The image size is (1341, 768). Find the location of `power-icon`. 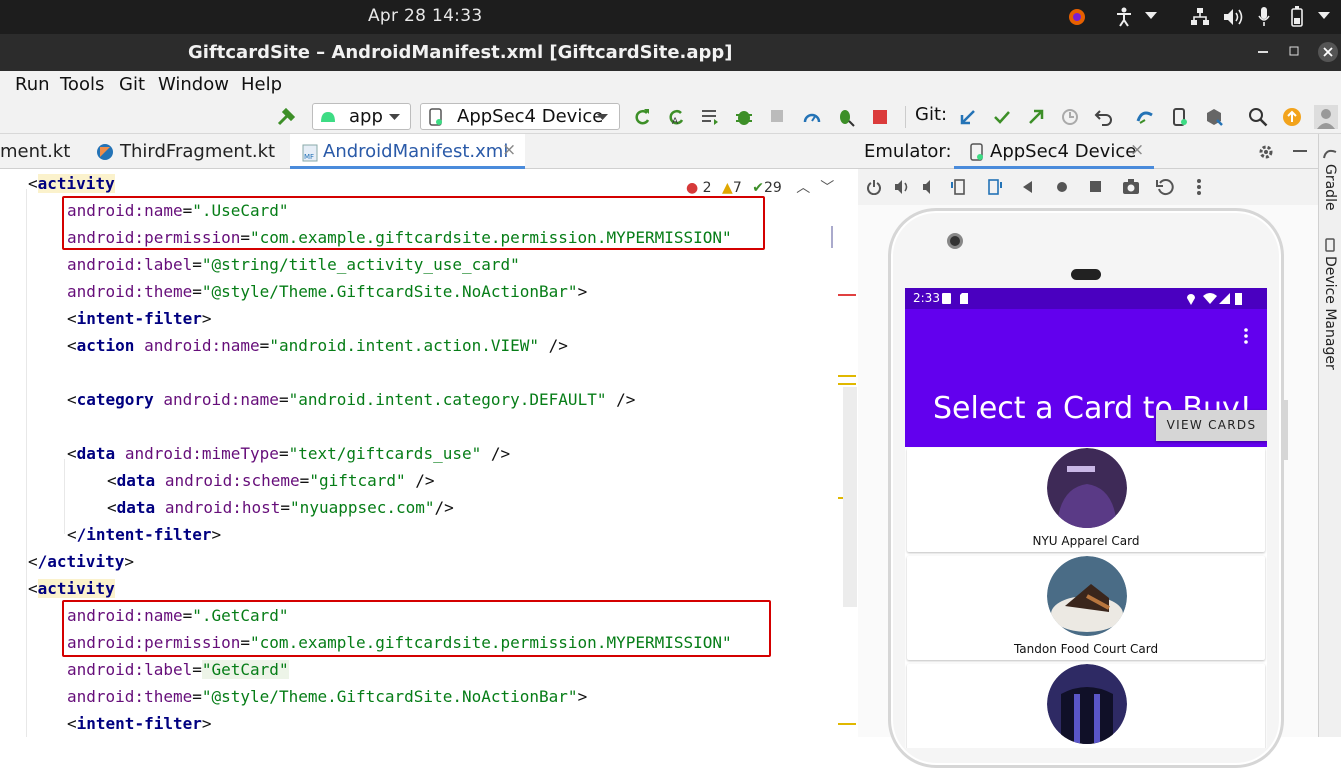

power-icon is located at coordinates (874, 187).